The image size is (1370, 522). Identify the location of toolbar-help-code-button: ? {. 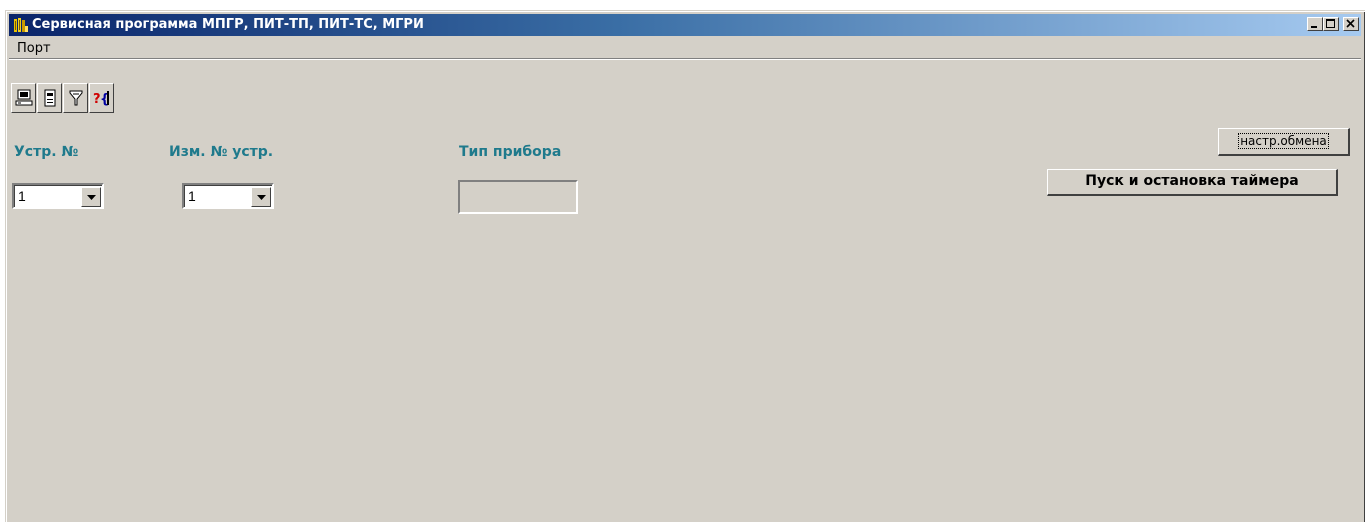
(101, 98).